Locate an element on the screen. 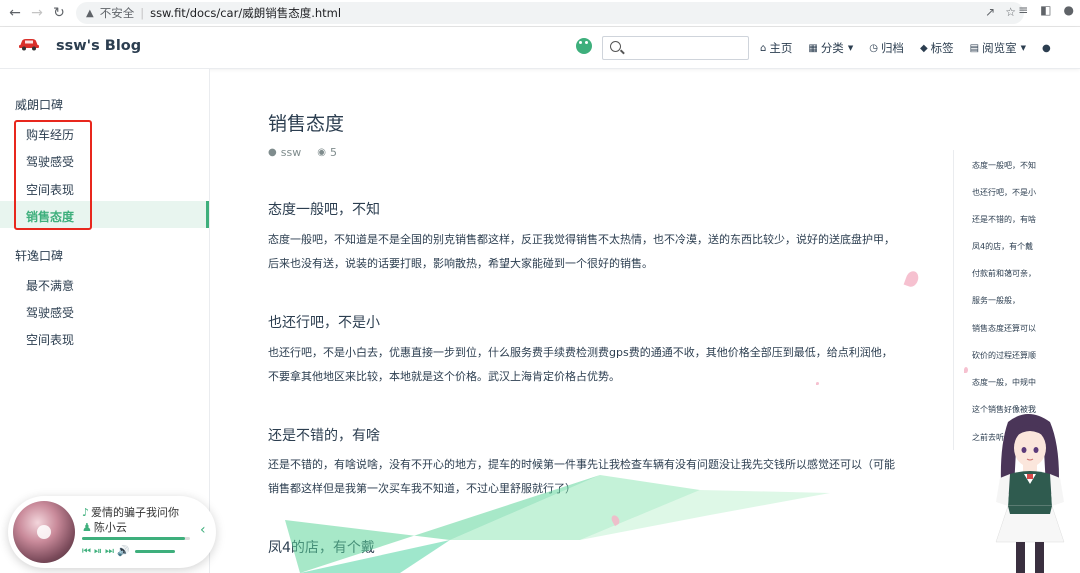  player-controls: ⏮ ⏯ ⏭ 🔊 is located at coordinates (129, 551).